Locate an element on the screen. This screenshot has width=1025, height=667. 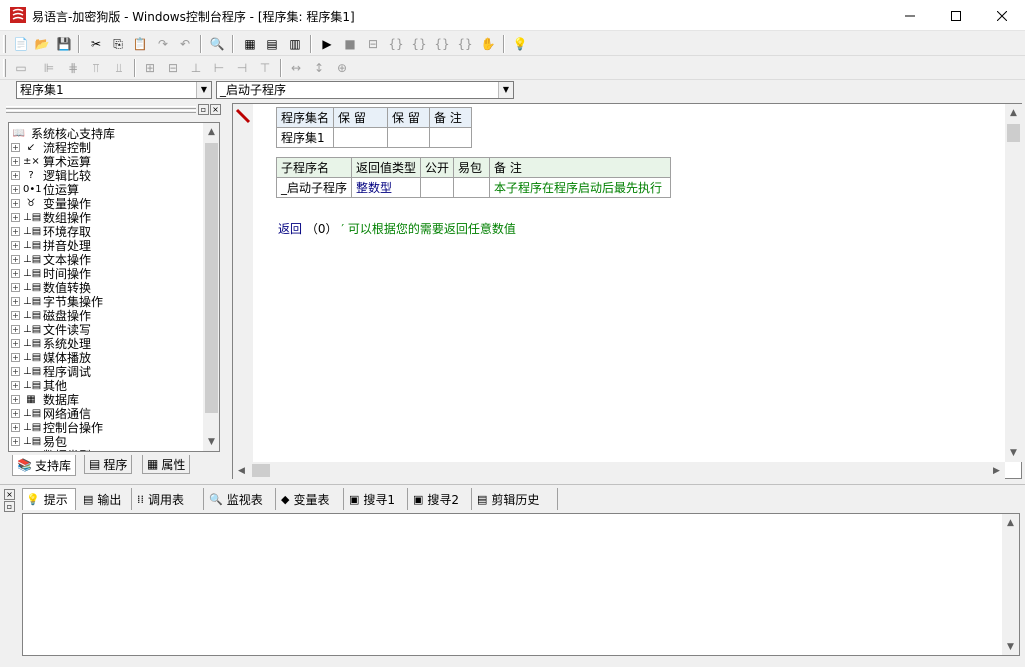
center-v-icon: ⊟ is located at coordinates (173, 68).